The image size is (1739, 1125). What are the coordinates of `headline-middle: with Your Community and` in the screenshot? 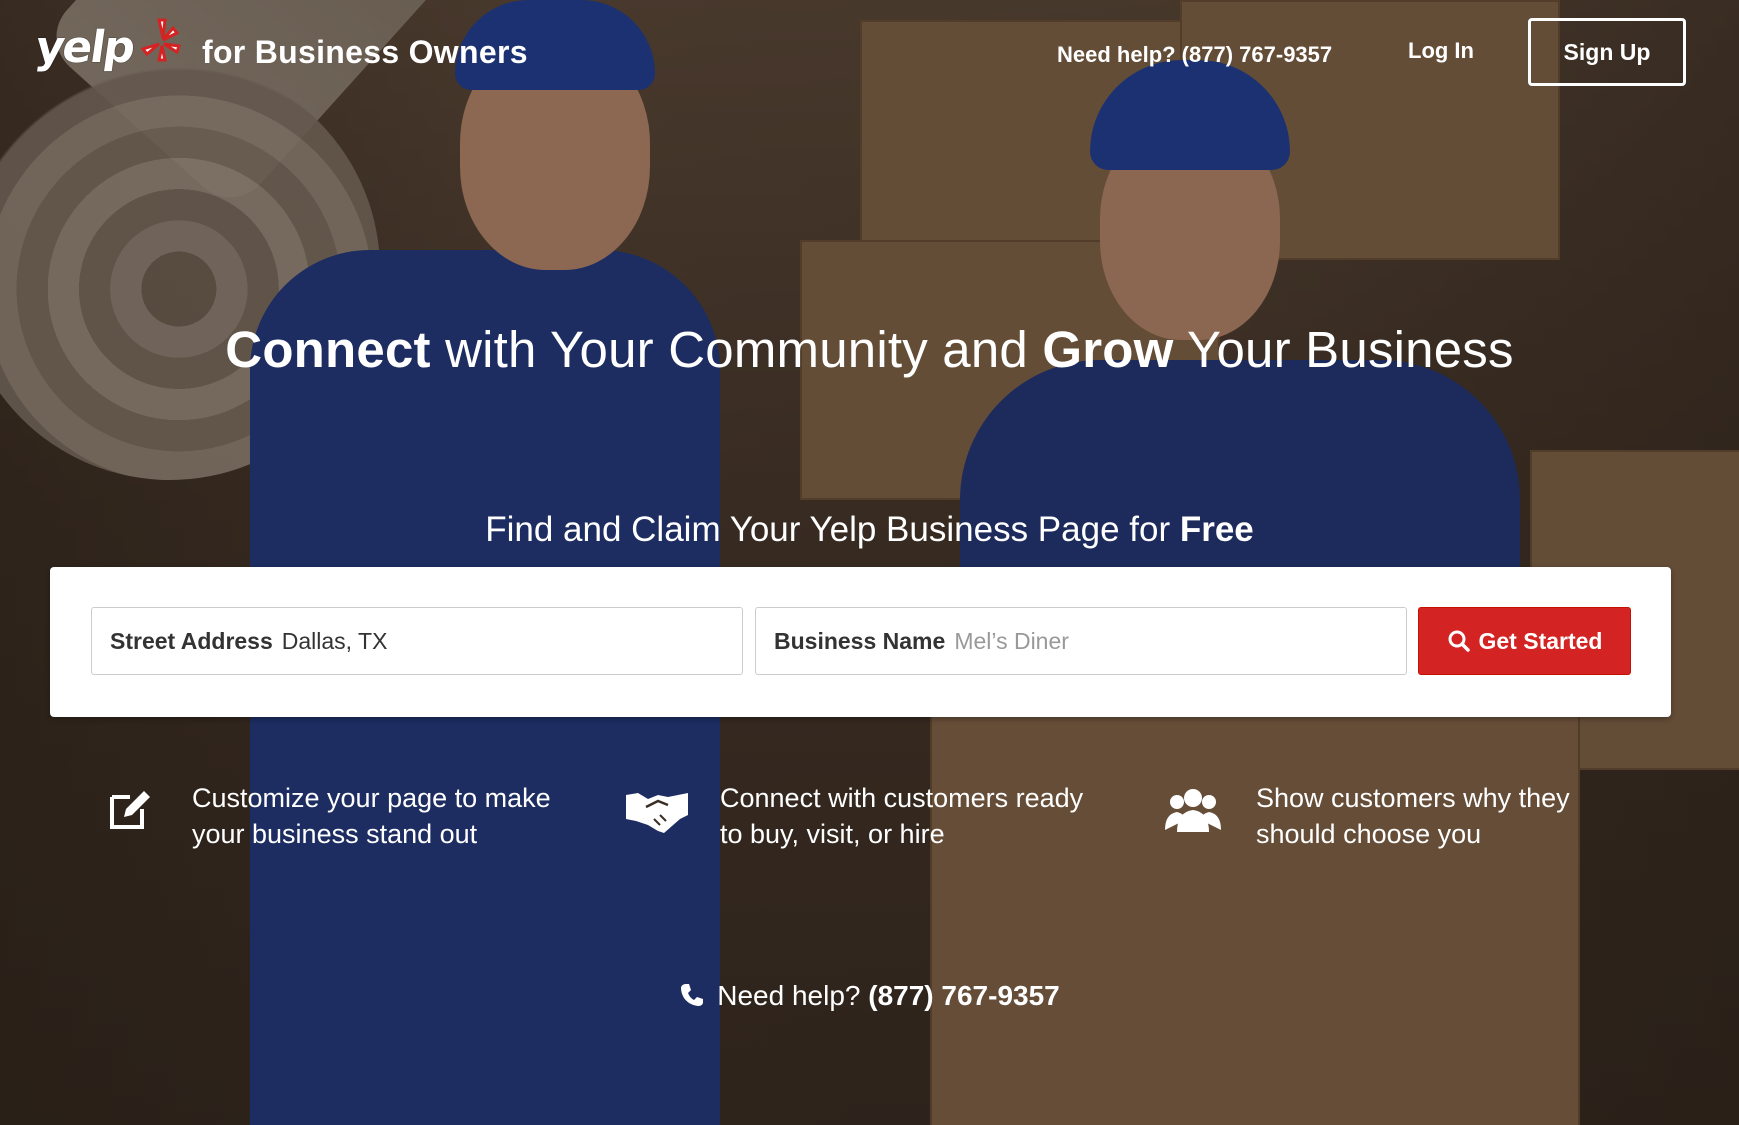 It's located at (736, 349).